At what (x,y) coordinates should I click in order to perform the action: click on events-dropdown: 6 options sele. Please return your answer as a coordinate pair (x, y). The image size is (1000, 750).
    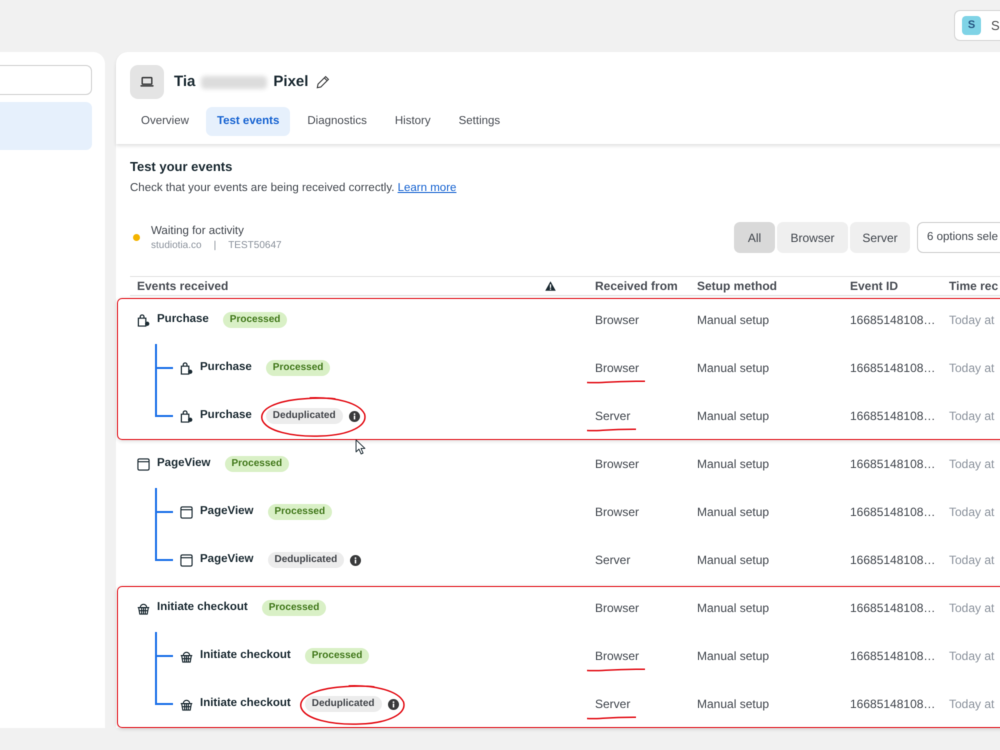
    Looking at the image, I should click on (958, 237).